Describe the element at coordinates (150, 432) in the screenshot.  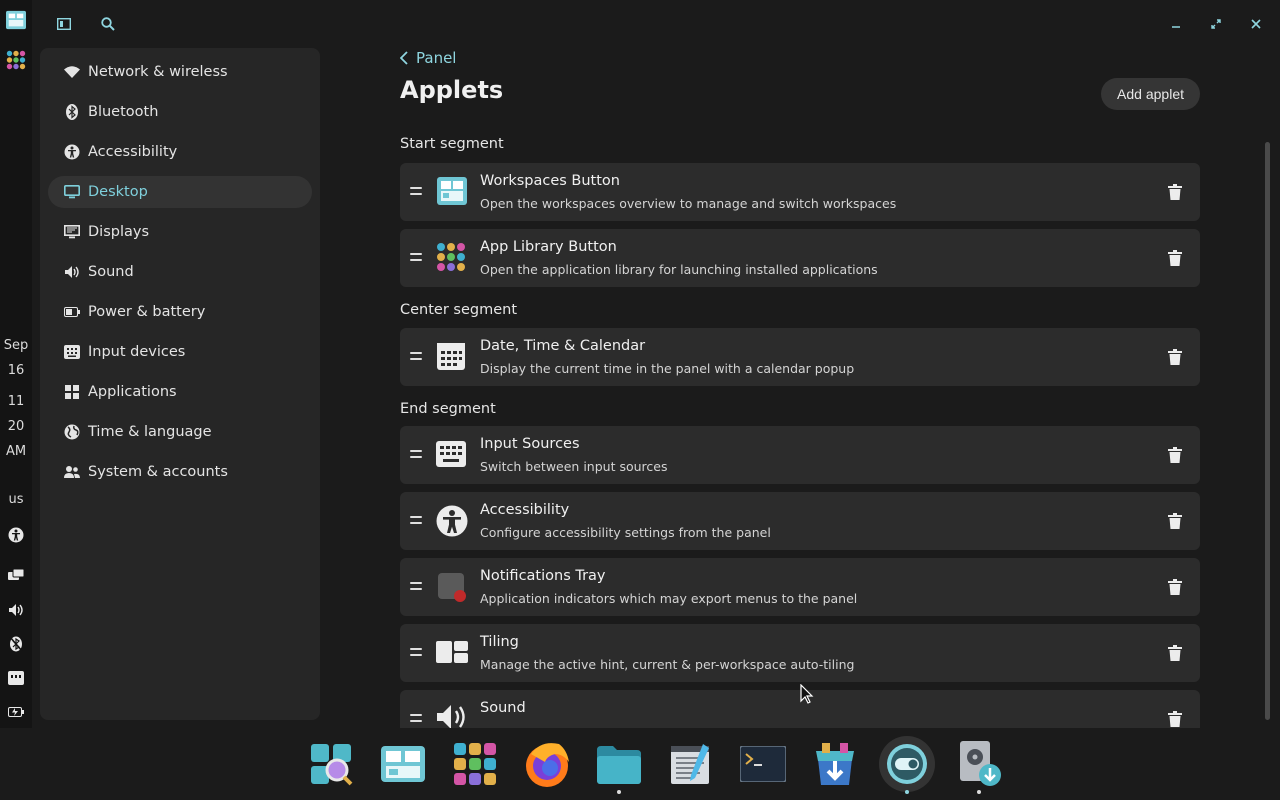
I see `sidebar-item-label: Time & language` at that location.